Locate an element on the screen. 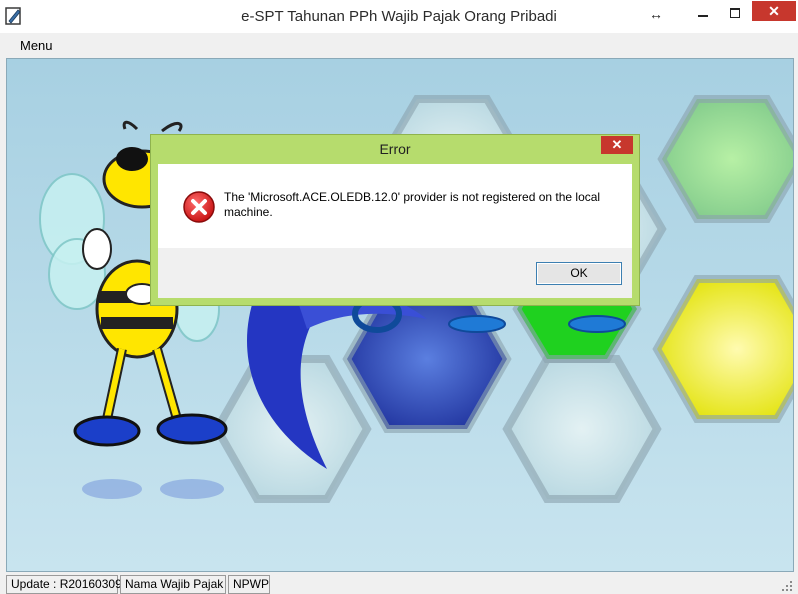 This screenshot has height=594, width=798. resize-grip-icon is located at coordinates (787, 586).